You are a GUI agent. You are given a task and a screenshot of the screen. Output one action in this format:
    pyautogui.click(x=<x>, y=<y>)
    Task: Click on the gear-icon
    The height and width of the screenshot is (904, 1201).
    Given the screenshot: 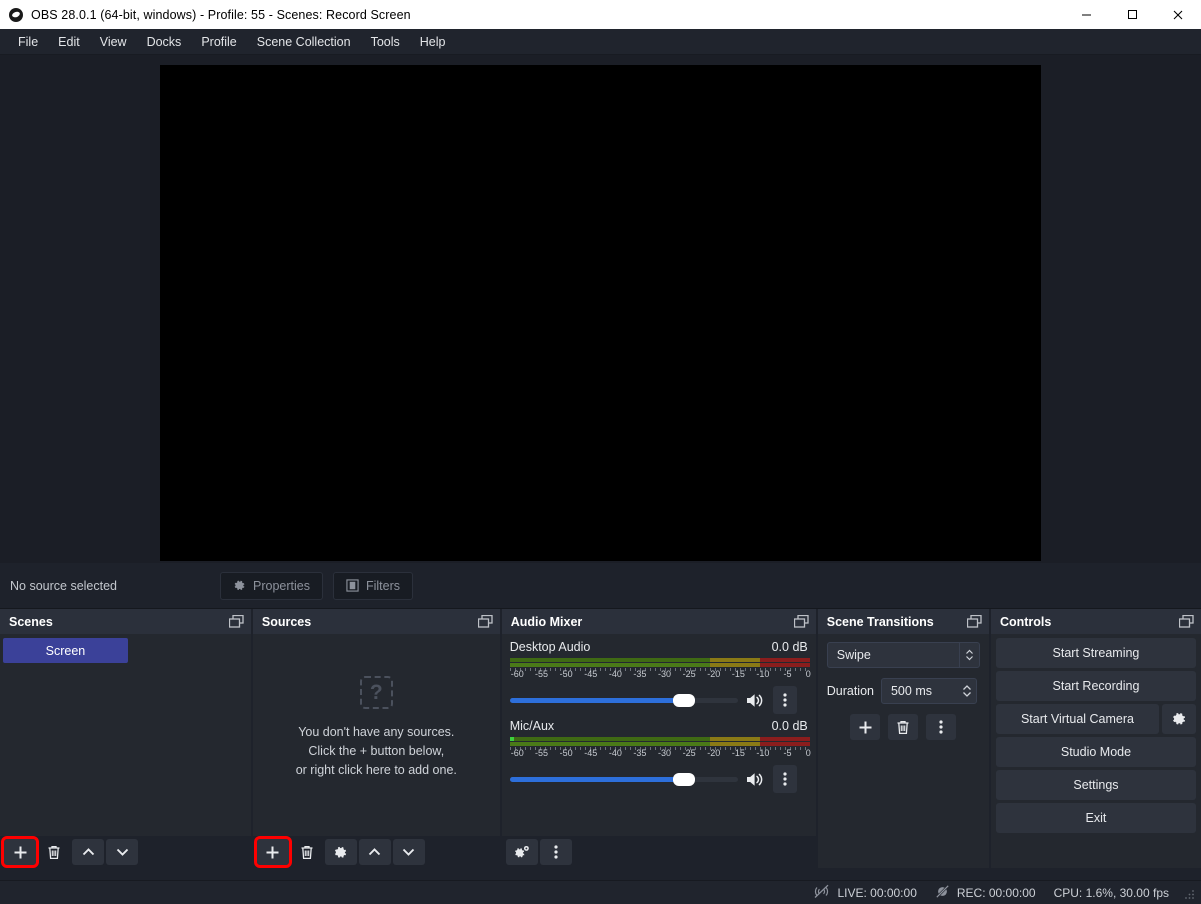 What is the action you would take?
    pyautogui.click(x=239, y=585)
    